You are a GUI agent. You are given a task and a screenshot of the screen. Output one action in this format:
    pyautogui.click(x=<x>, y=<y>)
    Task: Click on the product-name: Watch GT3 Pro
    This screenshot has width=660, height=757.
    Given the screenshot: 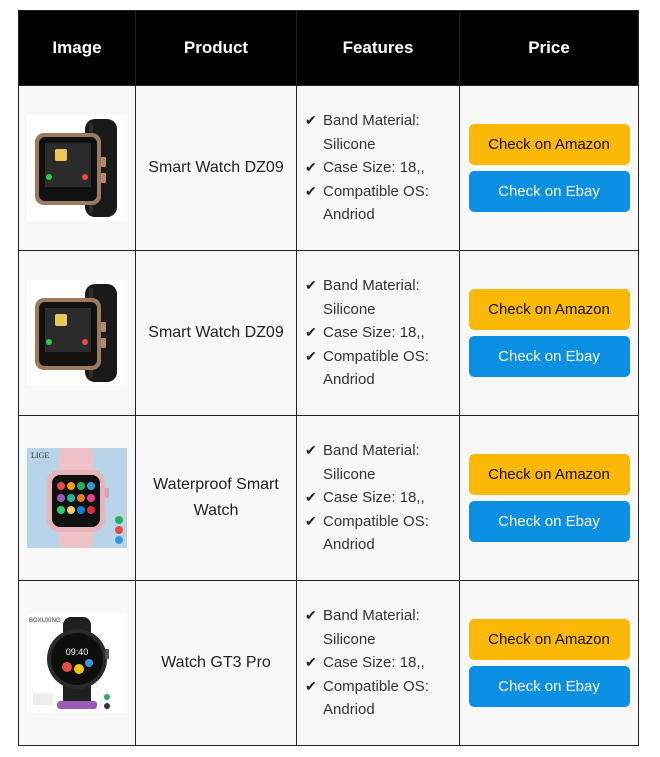 What is the action you would take?
    pyautogui.click(x=216, y=663)
    